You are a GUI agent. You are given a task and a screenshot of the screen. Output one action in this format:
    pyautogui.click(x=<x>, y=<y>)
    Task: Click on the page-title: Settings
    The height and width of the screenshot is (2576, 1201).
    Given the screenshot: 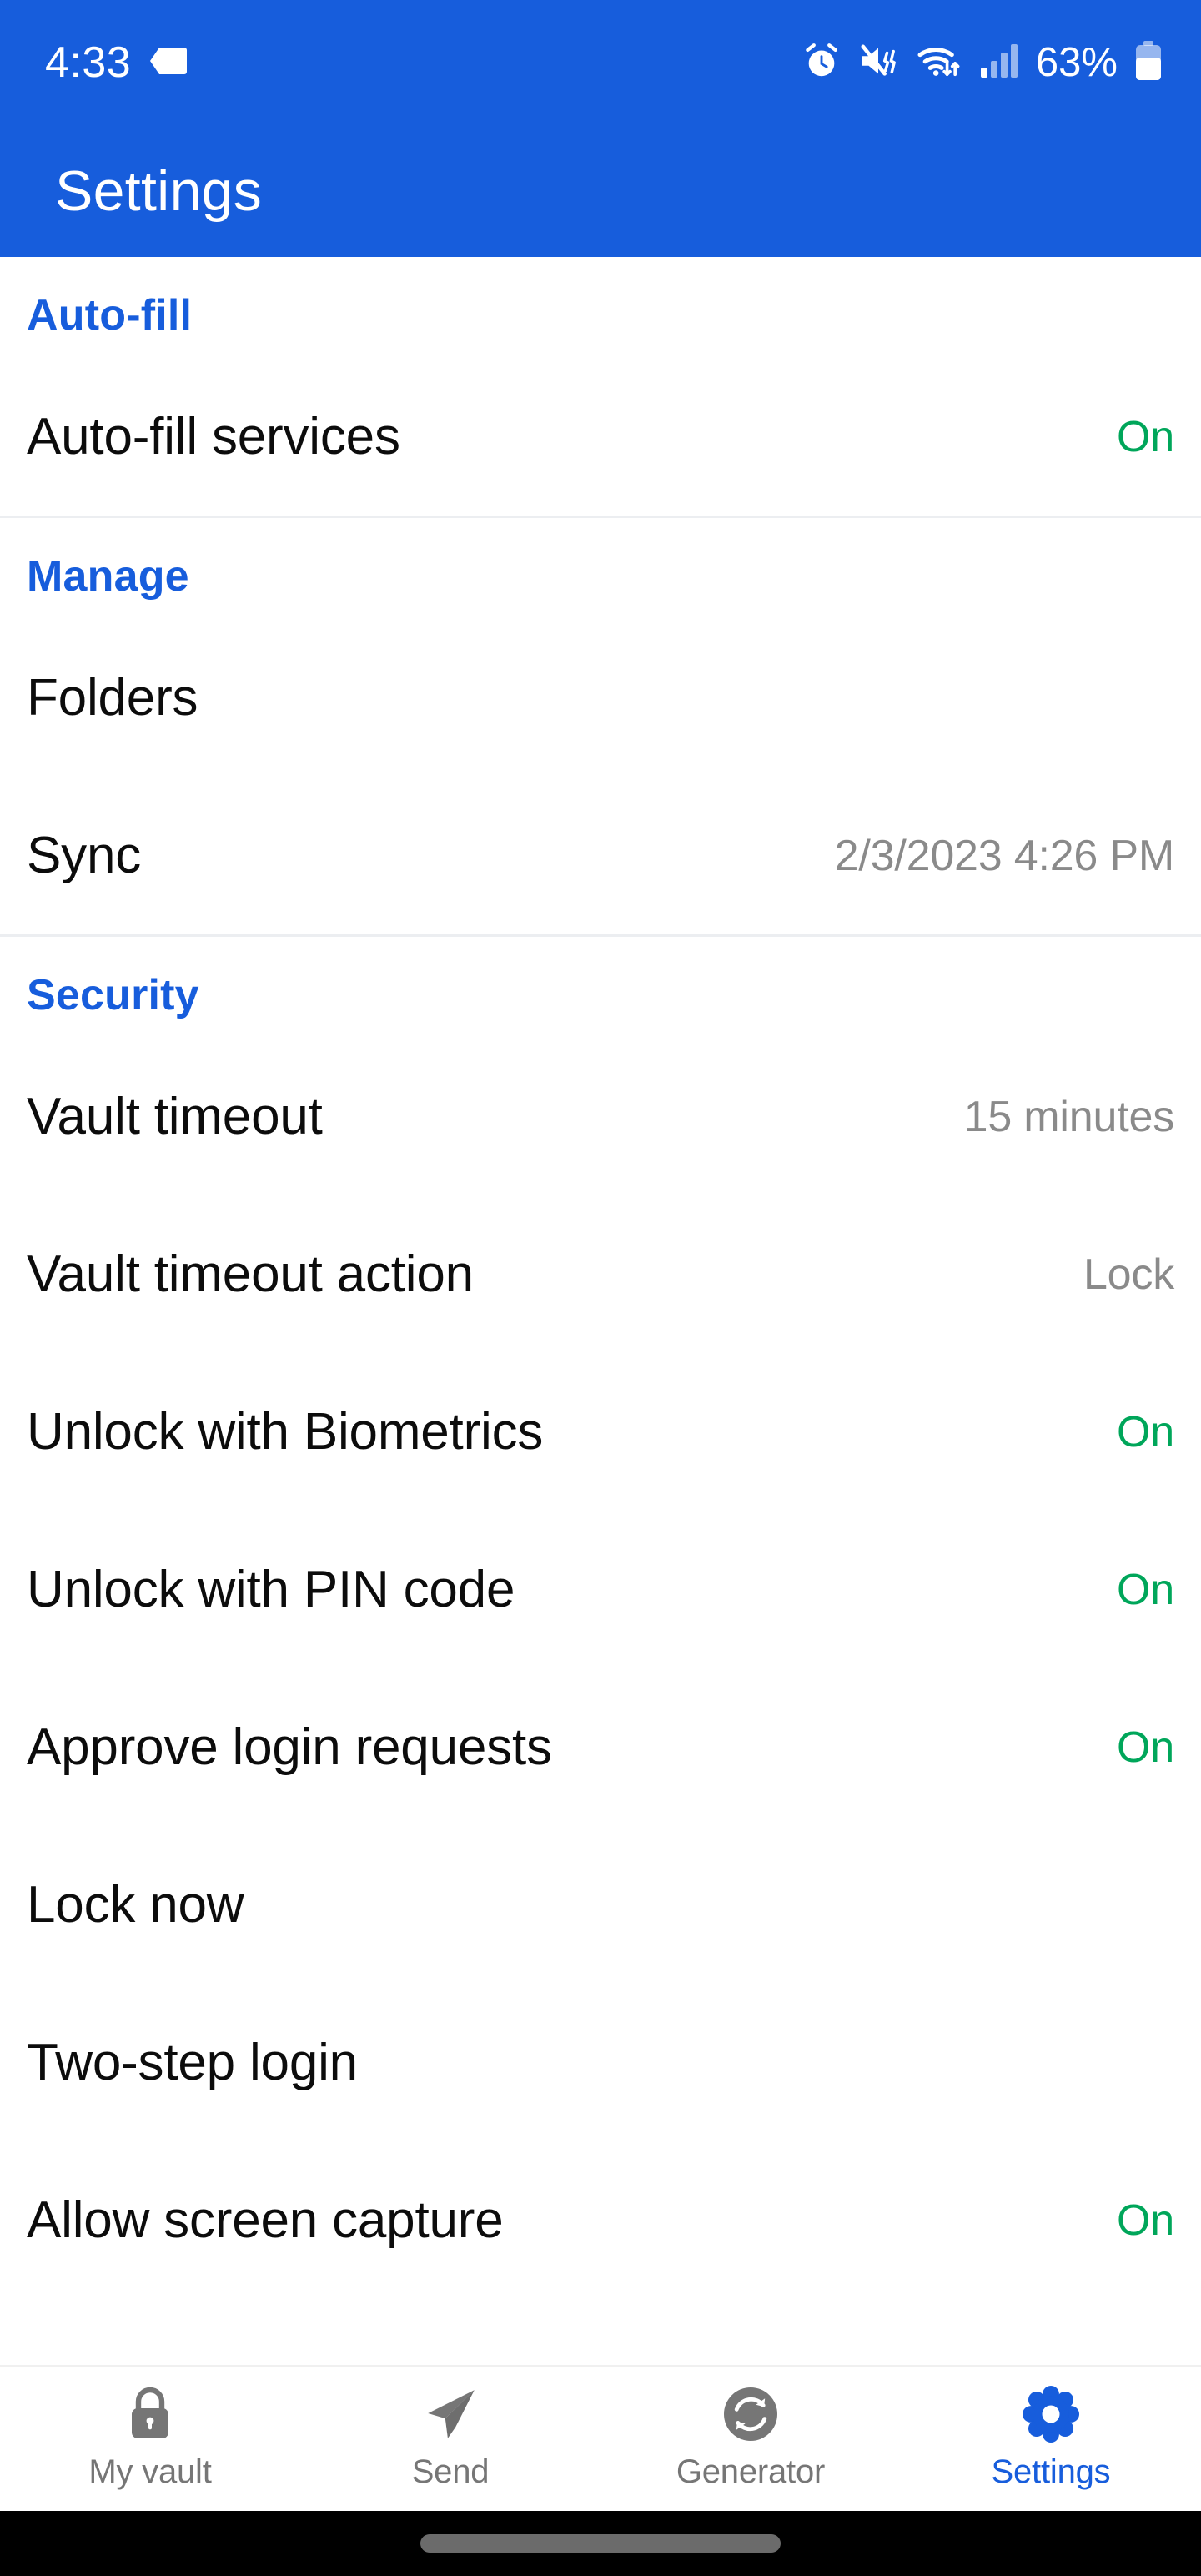 What is the action you would take?
    pyautogui.click(x=159, y=191)
    